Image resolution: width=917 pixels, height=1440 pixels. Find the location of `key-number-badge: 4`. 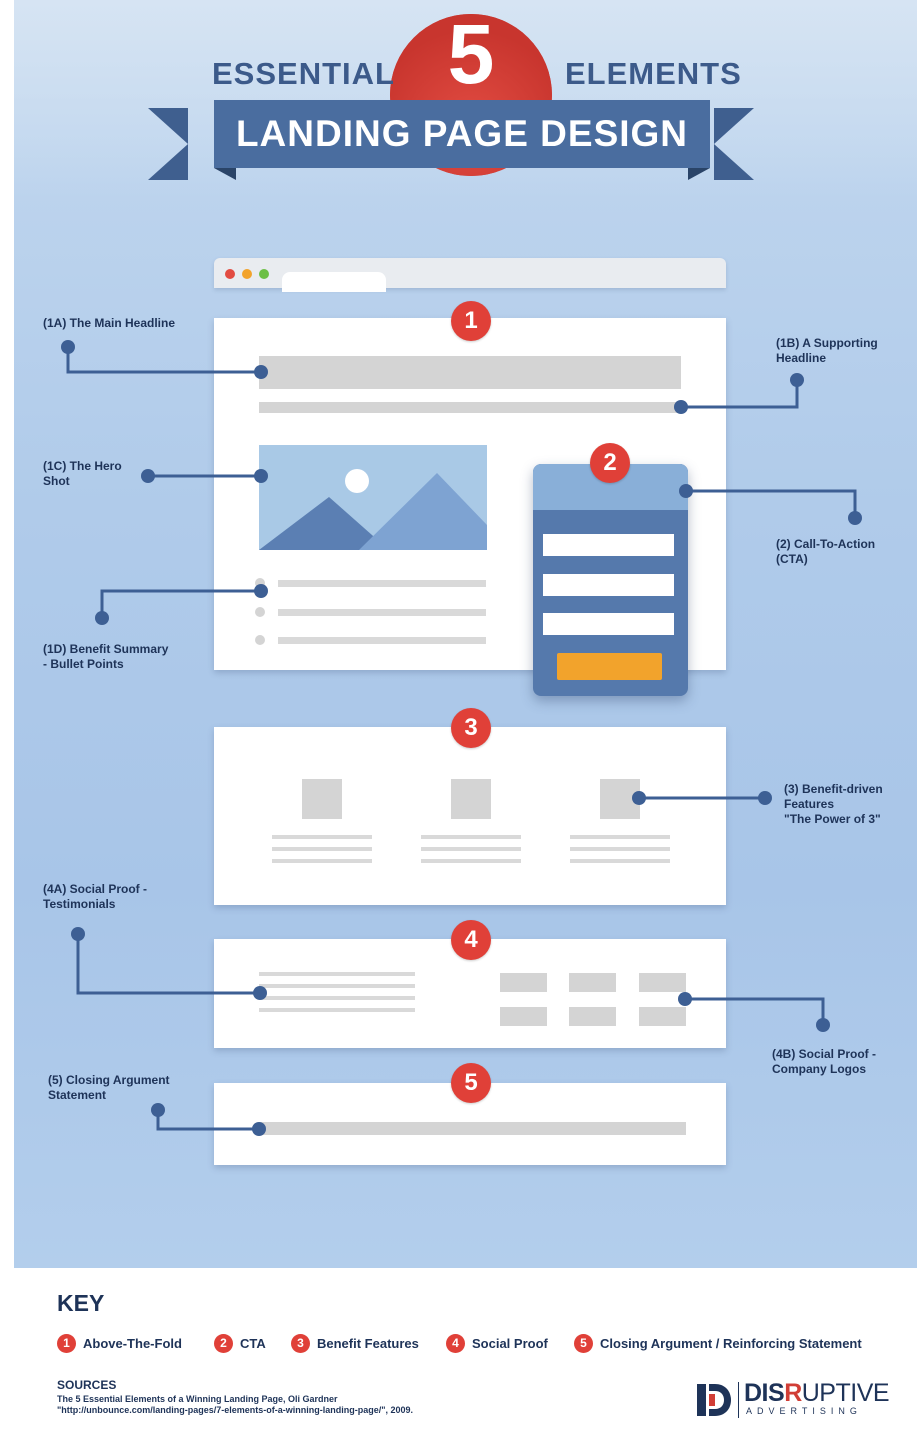

key-number-badge: 4 is located at coordinates (455, 1343).